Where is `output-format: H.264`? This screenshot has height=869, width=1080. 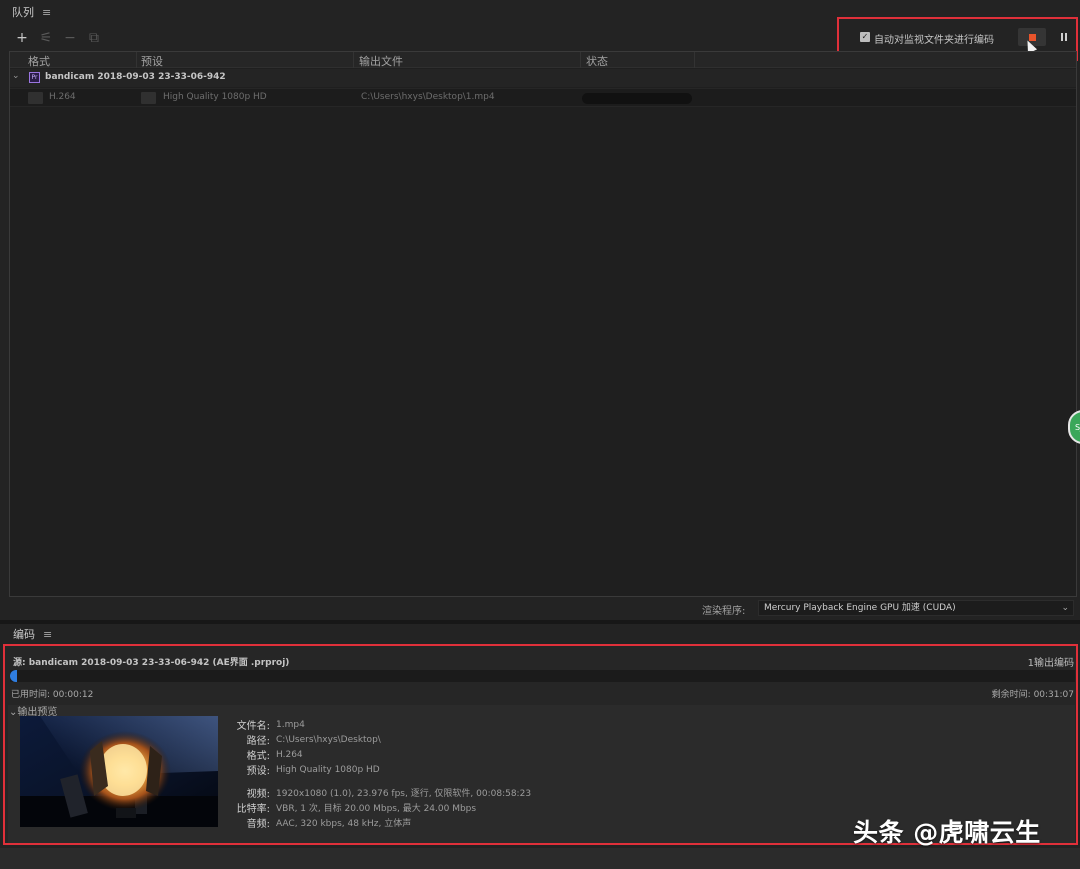
output-format: H.264 is located at coordinates (62, 97).